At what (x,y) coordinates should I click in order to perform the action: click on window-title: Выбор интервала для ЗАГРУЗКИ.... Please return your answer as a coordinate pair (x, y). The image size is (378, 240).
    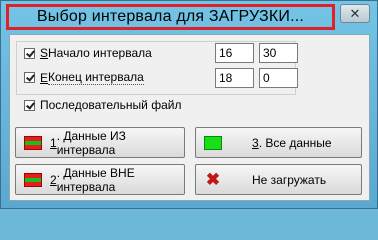
    Looking at the image, I should click on (170, 16).